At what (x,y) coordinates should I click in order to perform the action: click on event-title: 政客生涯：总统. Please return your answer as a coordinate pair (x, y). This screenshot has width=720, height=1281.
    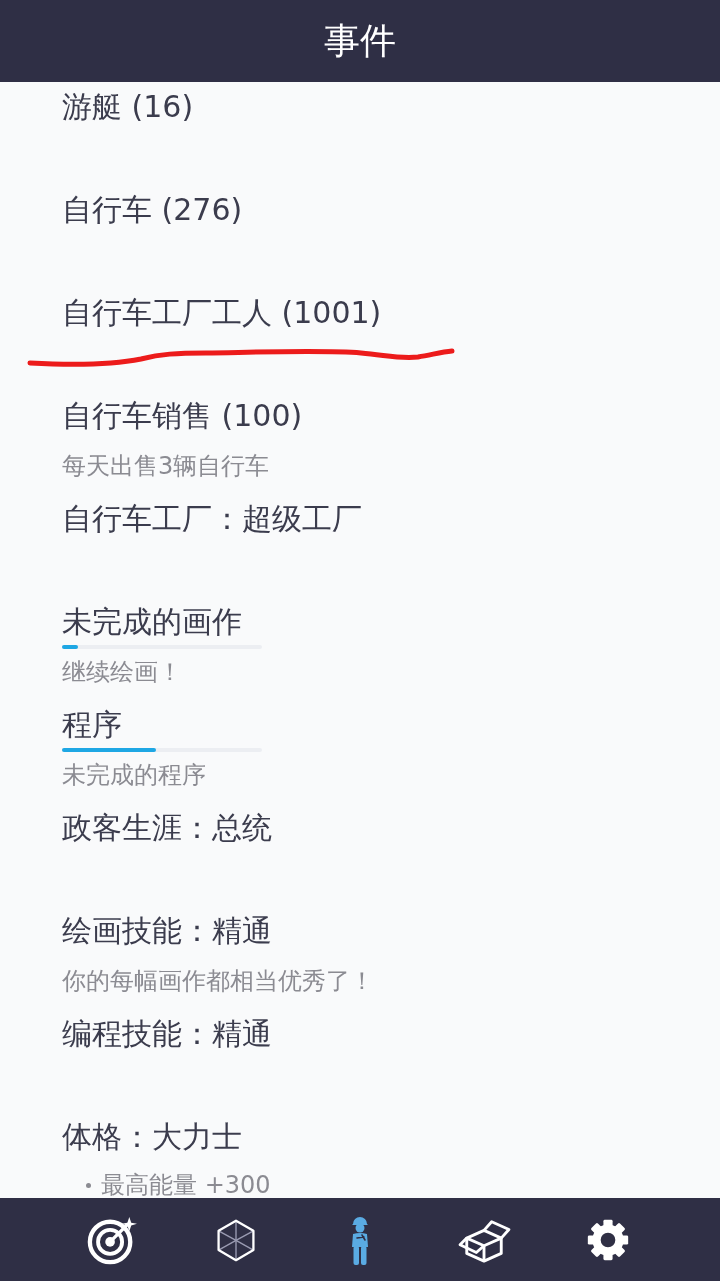
    Looking at the image, I should click on (167, 828).